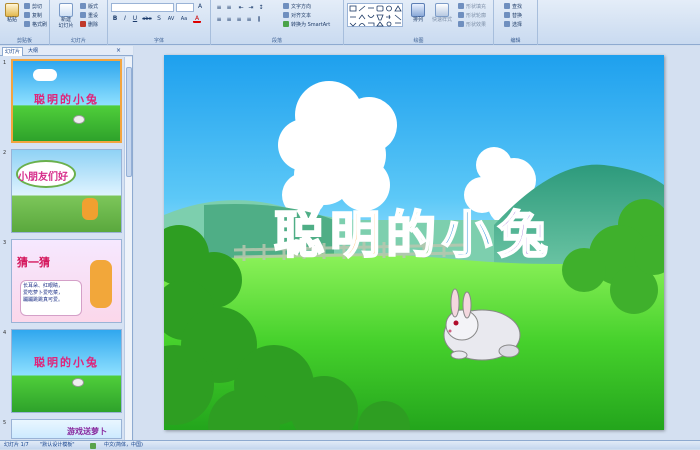 The width and height of the screenshot is (700, 450). What do you see at coordinates (418, 41) in the screenshot?
I see `drawing-group-label: 绘图` at bounding box center [418, 41].